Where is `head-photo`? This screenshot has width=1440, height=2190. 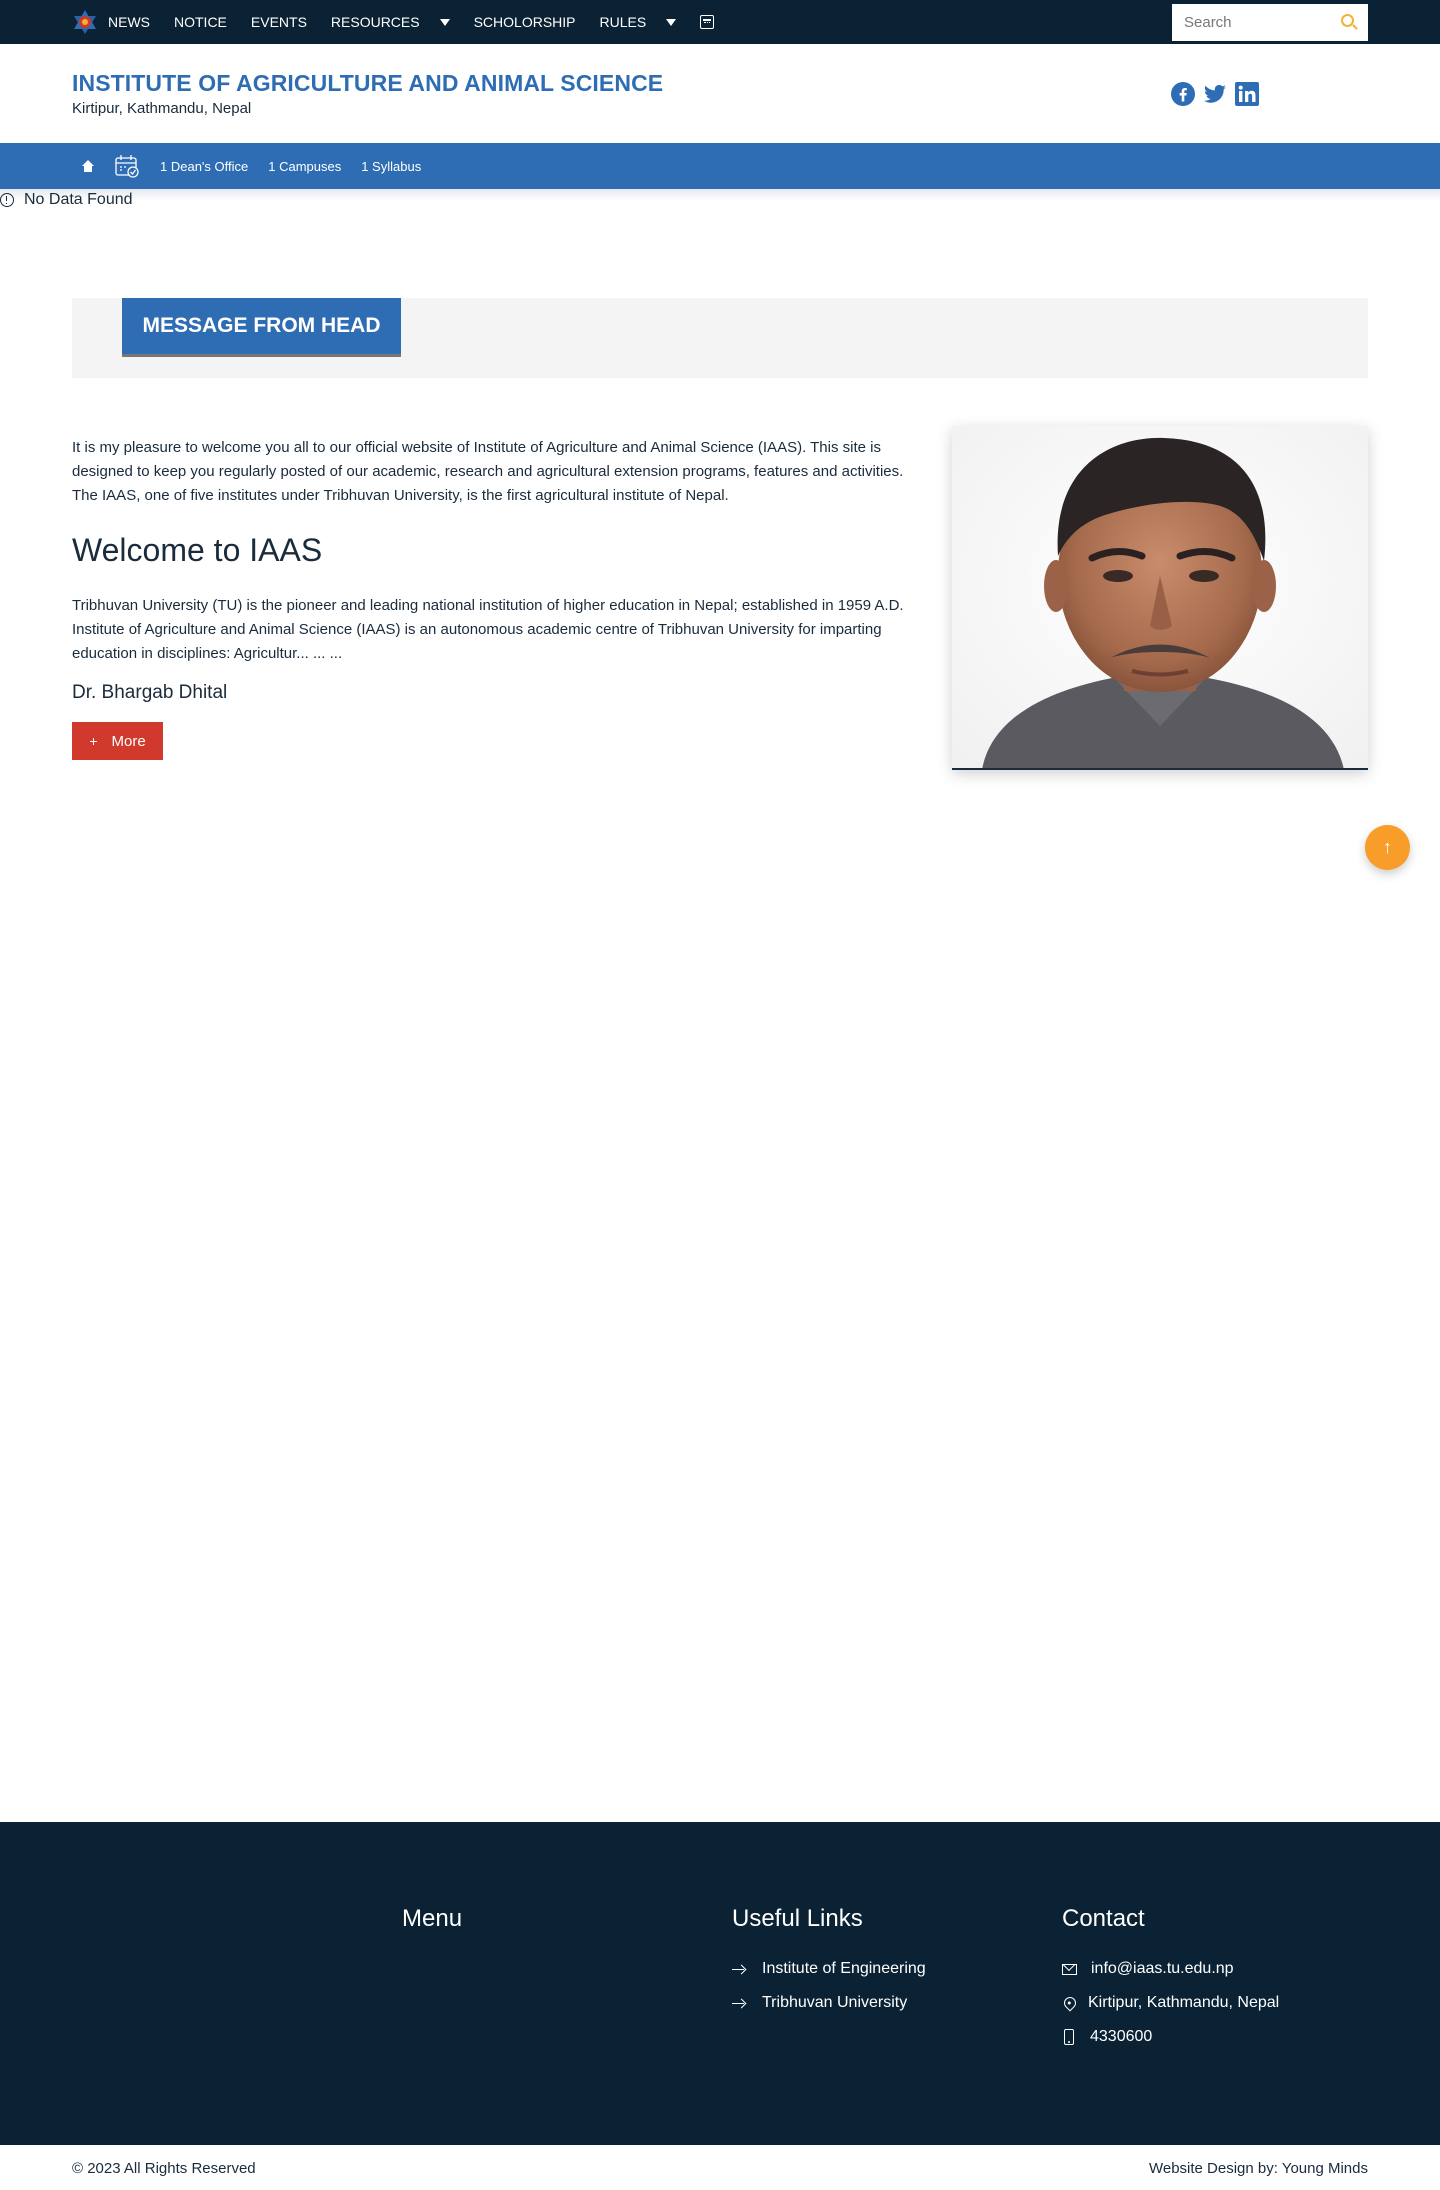
head-photo is located at coordinates (1160, 598).